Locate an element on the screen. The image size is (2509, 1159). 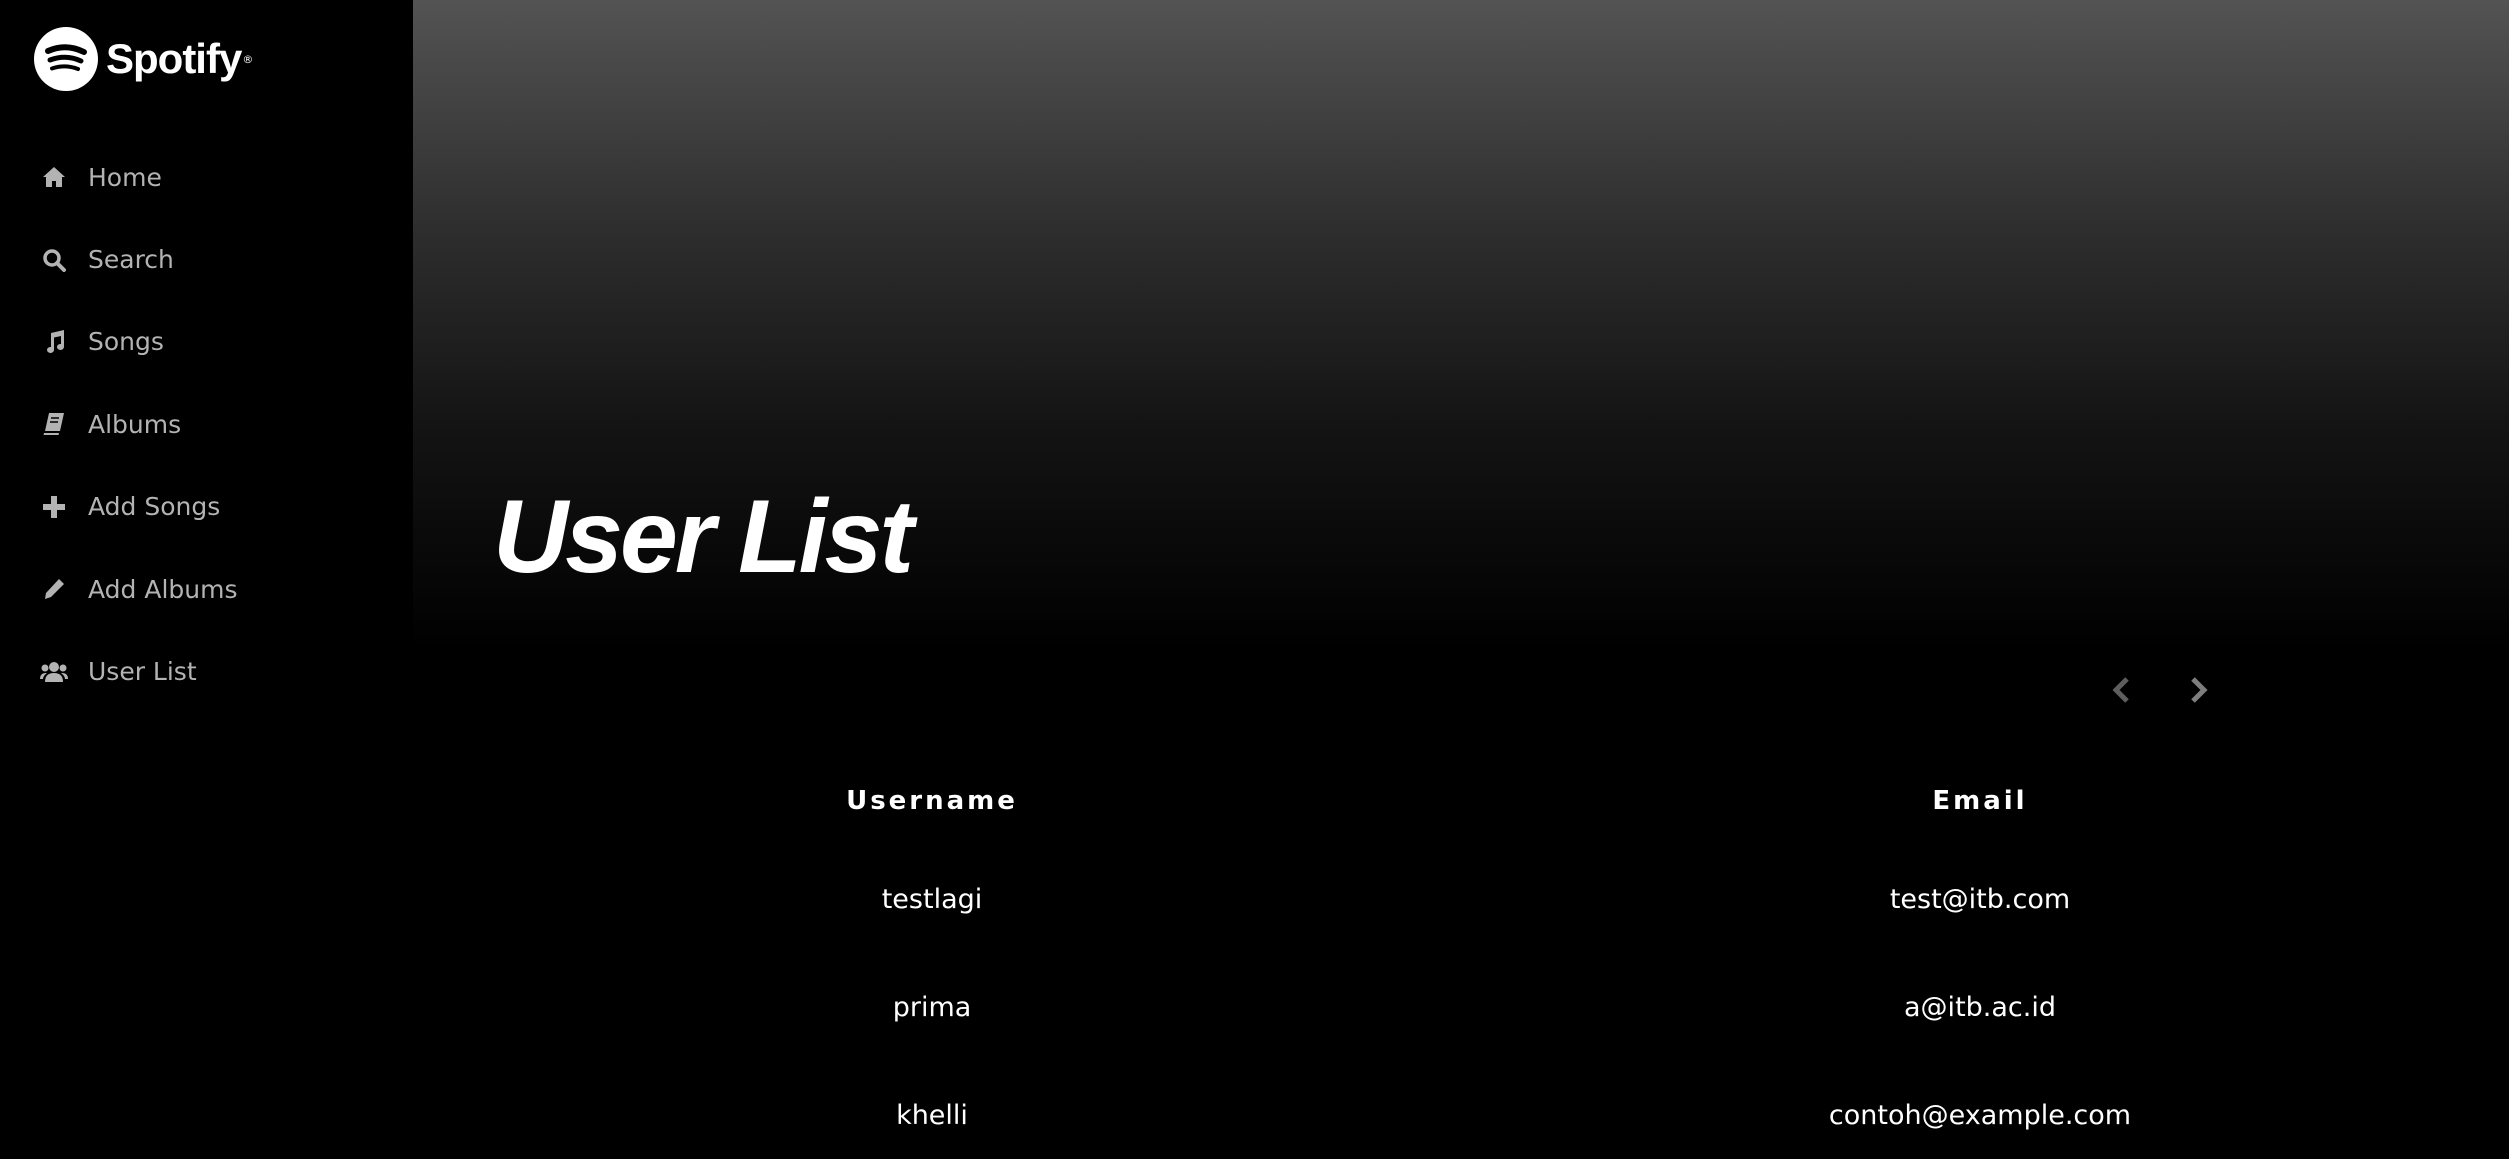
username-cell: testlagi is located at coordinates (932, 899).